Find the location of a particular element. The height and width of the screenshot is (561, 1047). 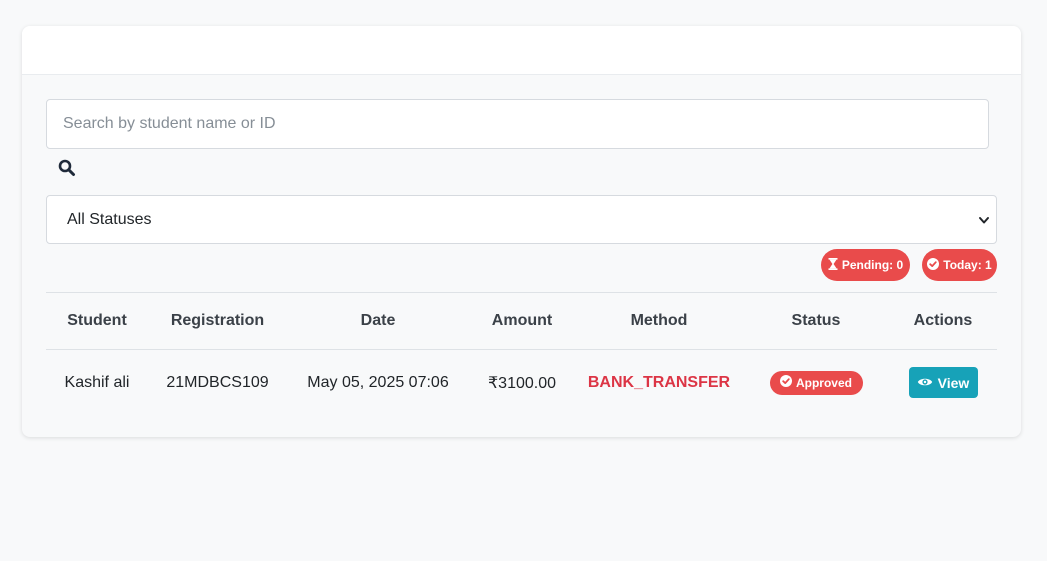

today-count-badge: Today: 1 is located at coordinates (959, 265).